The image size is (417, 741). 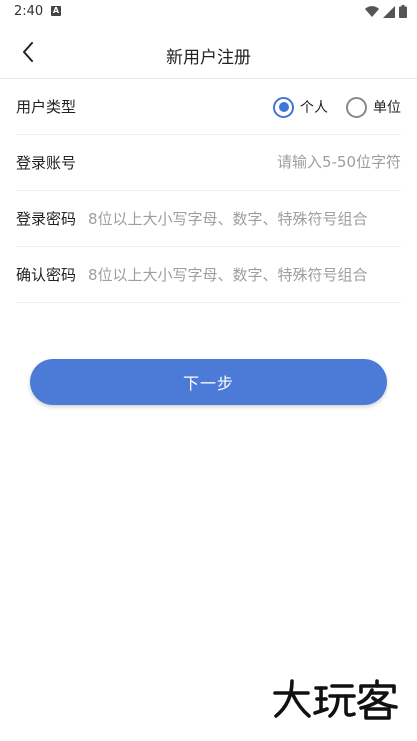 I want to click on radio-organization-label: 单位, so click(x=387, y=108).